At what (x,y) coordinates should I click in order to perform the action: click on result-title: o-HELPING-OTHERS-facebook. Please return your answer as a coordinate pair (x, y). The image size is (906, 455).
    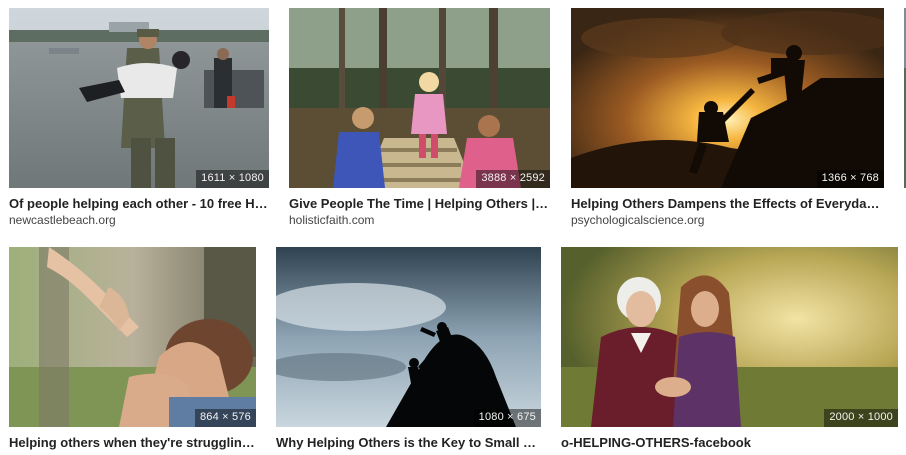
    Looking at the image, I should click on (729, 443).